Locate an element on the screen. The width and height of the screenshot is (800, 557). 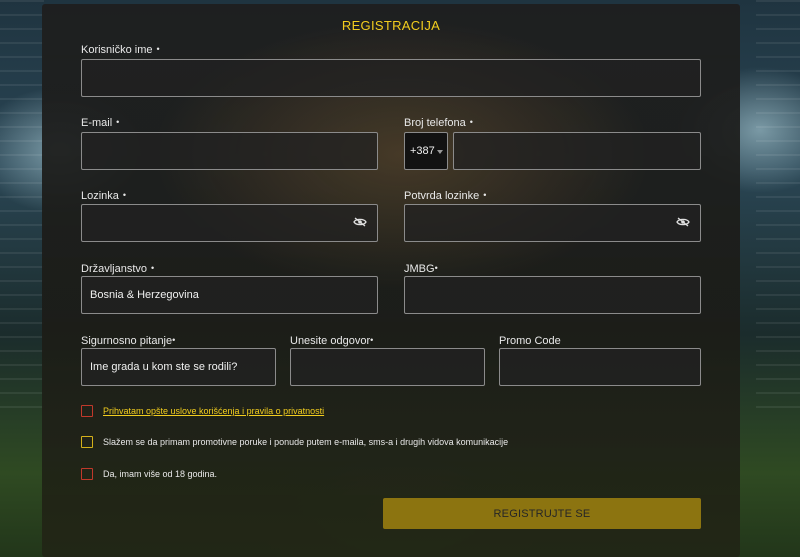
password-input is located at coordinates (229, 223).